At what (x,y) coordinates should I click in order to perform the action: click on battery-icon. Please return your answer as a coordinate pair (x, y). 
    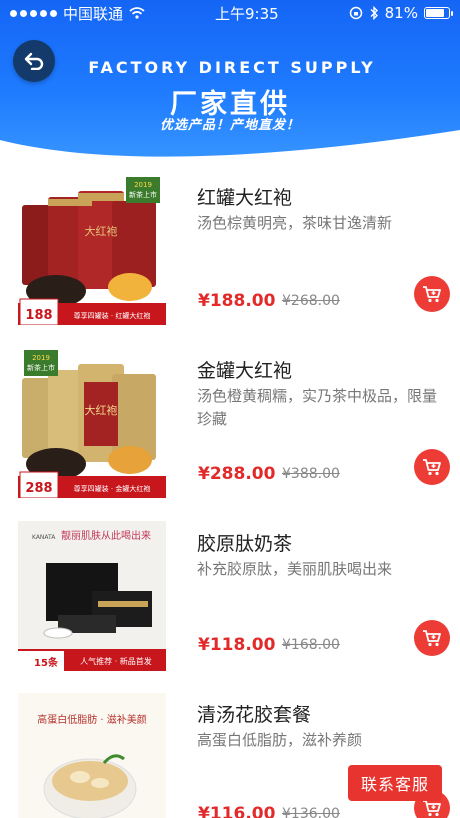
    Looking at the image, I should click on (438, 13).